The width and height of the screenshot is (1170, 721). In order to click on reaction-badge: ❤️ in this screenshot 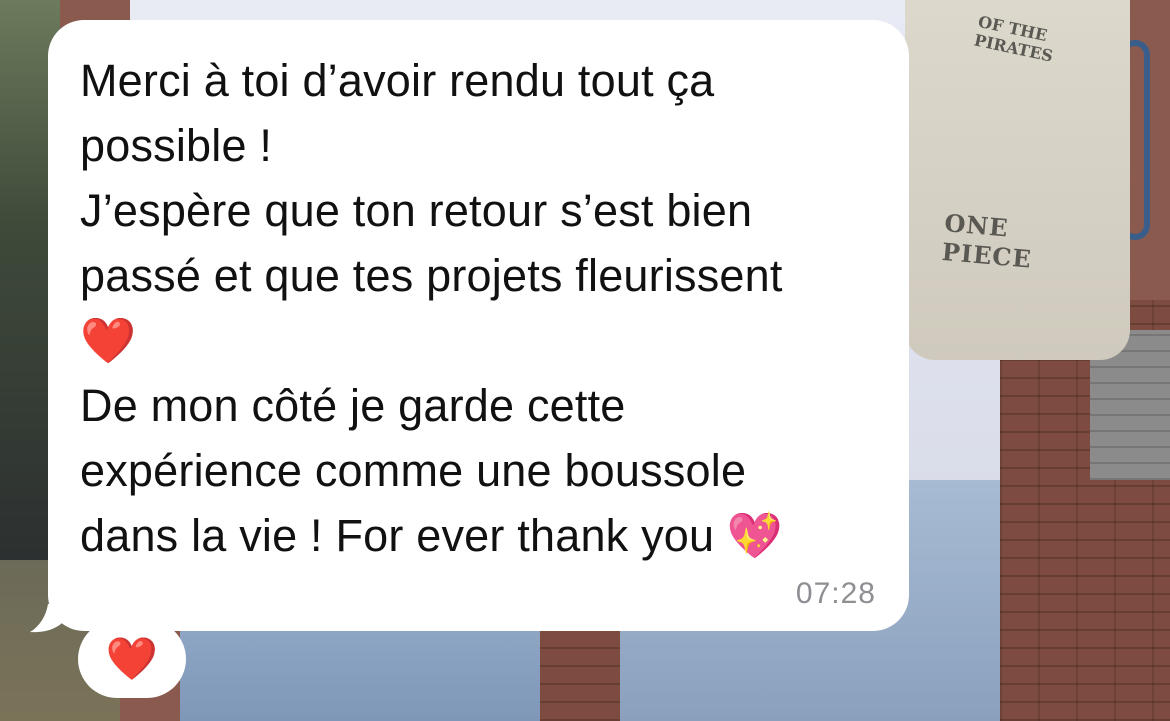, I will do `click(132, 659)`.